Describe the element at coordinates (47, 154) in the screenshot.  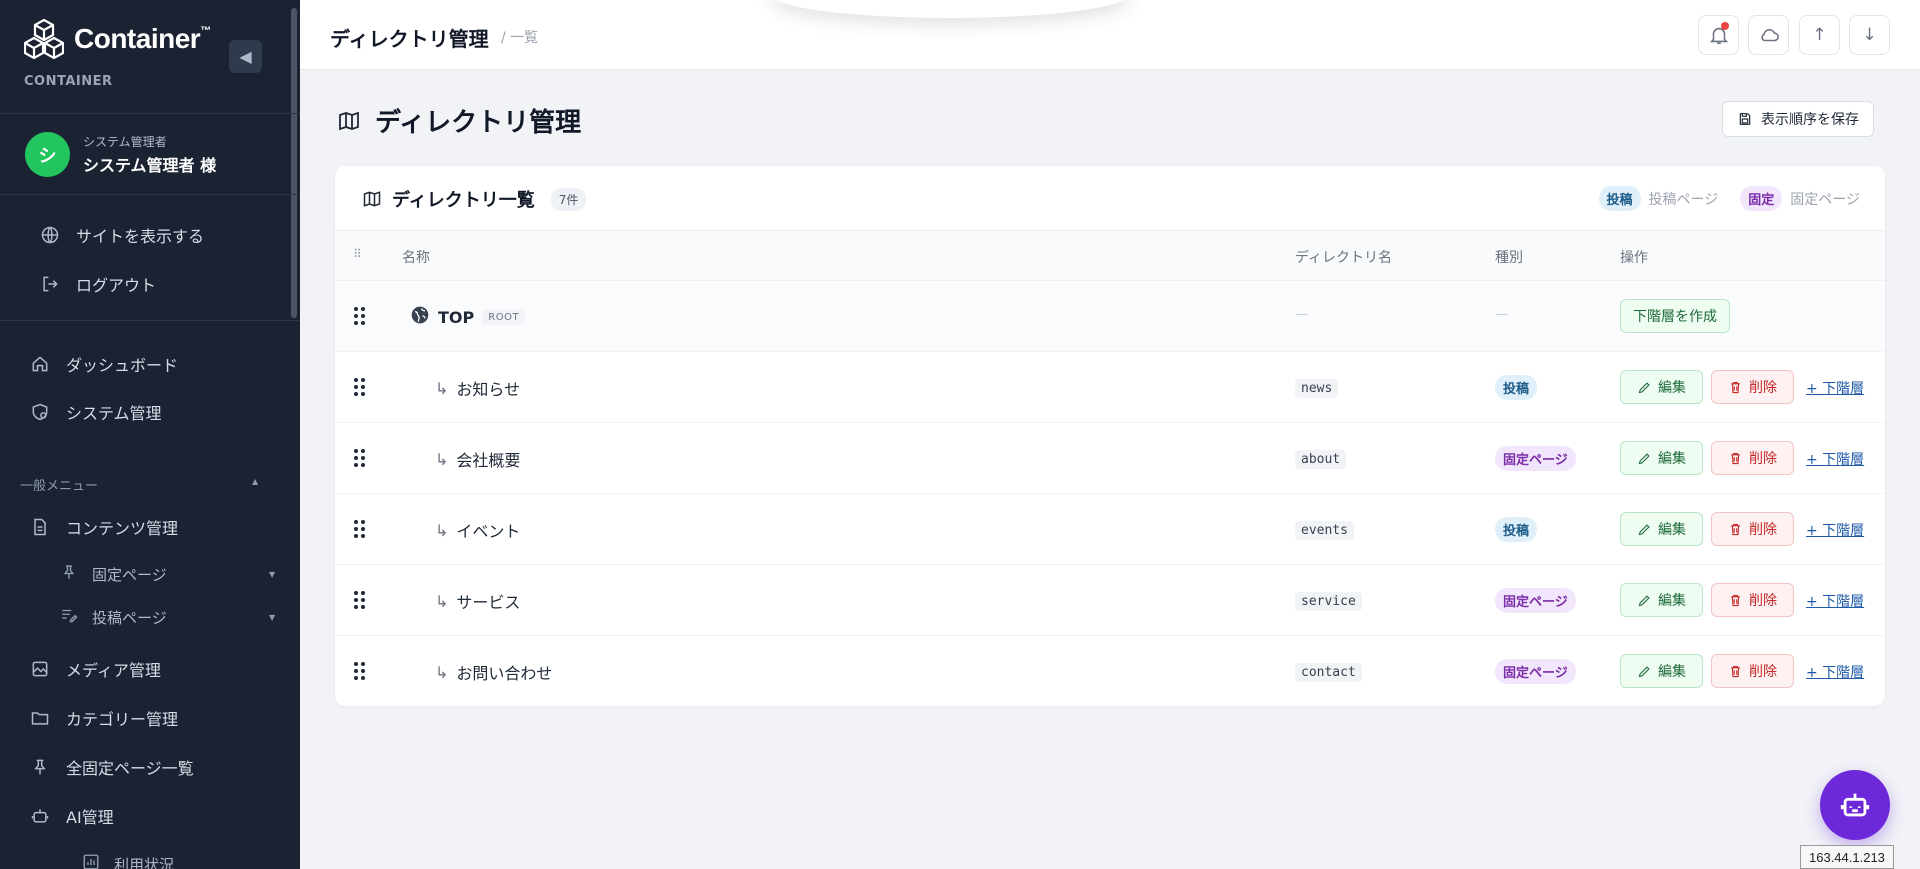
I see `avatar: シ` at that location.